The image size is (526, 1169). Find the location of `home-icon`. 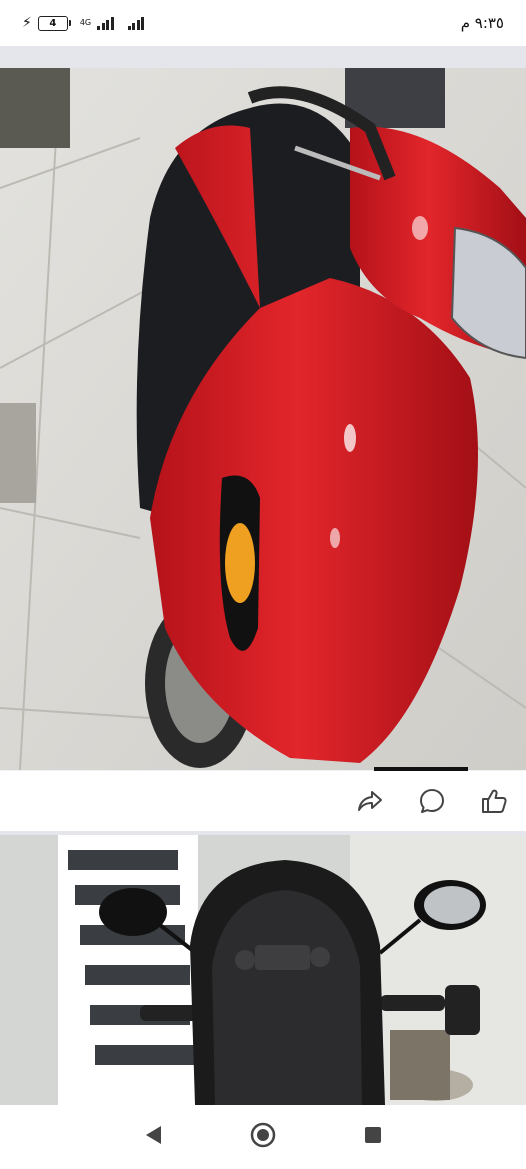

home-icon is located at coordinates (263, 1135).